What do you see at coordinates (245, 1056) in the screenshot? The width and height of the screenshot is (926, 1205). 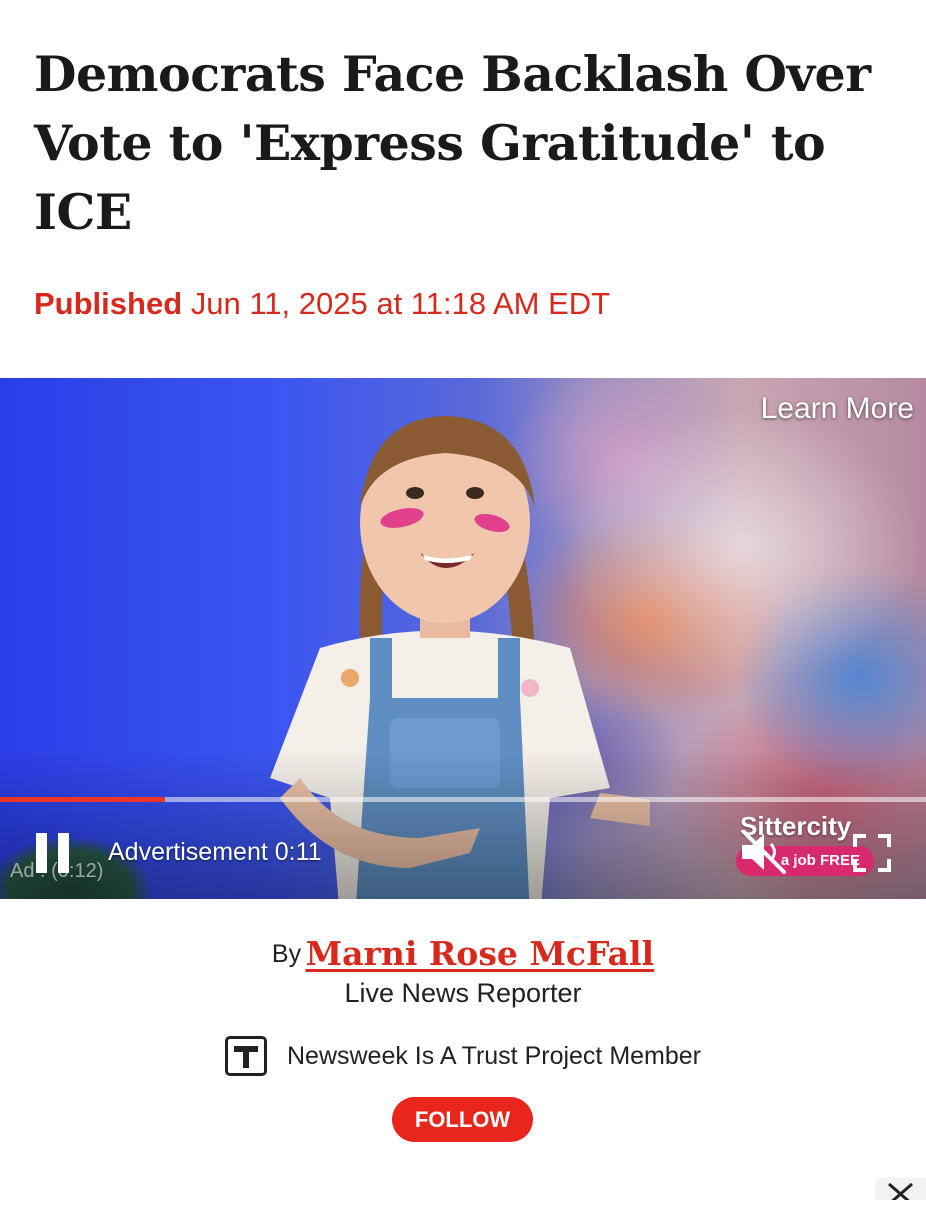 I see `trust-project-icon` at bounding box center [245, 1056].